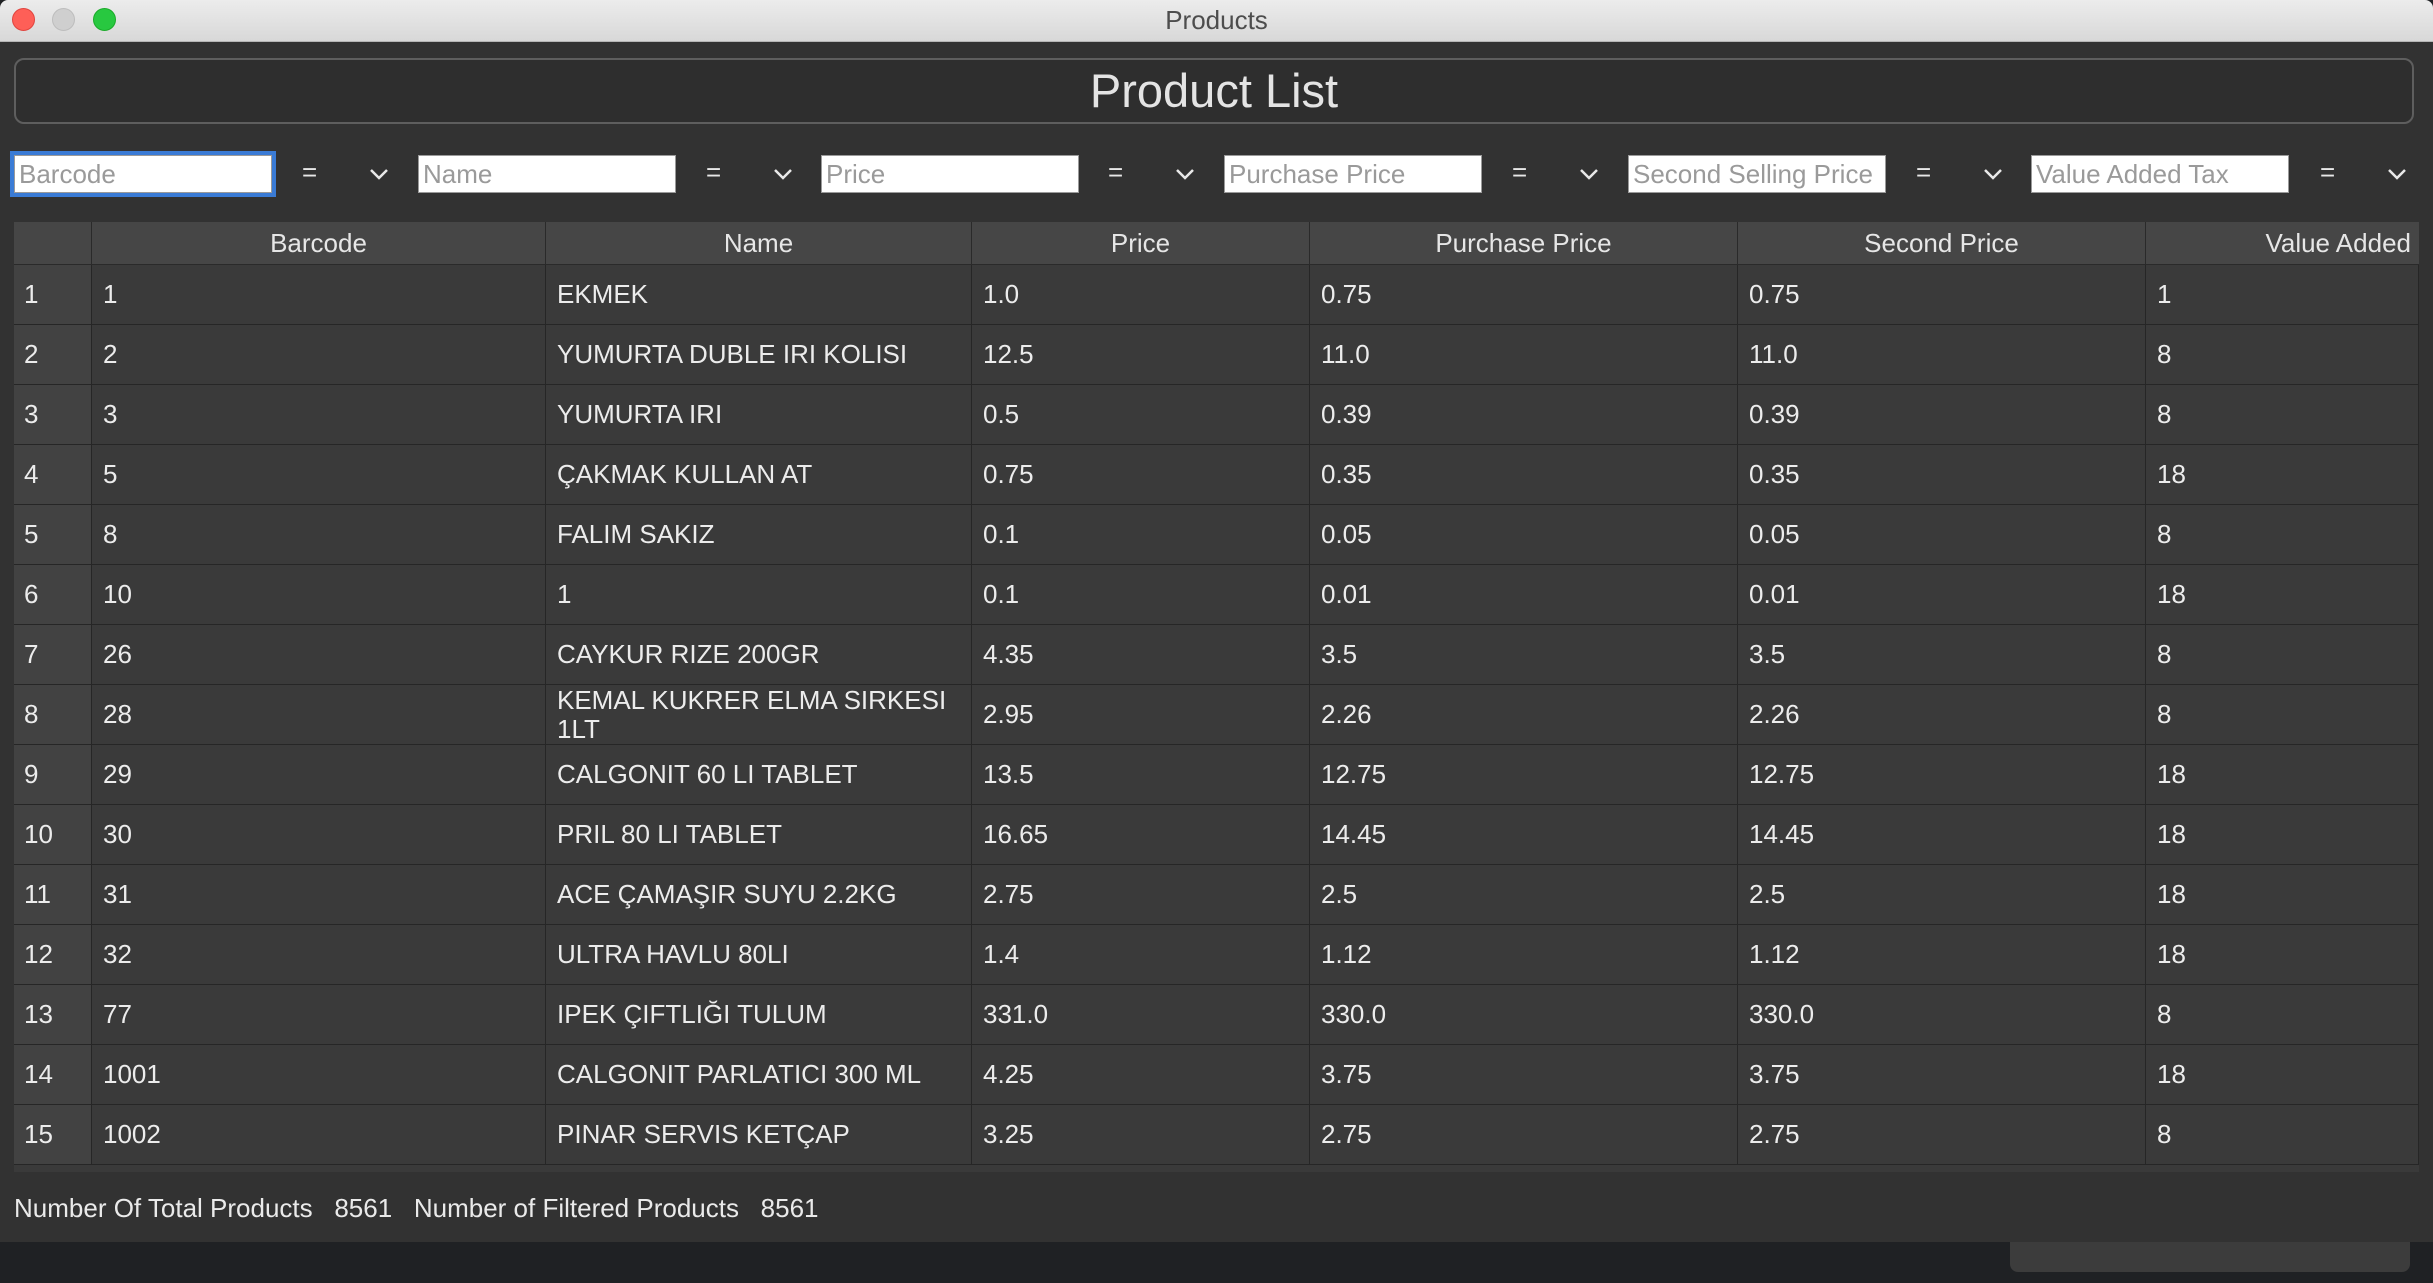 Image resolution: width=2433 pixels, height=1283 pixels. What do you see at coordinates (53, 294) in the screenshot?
I see `row-number-cell: 1` at bounding box center [53, 294].